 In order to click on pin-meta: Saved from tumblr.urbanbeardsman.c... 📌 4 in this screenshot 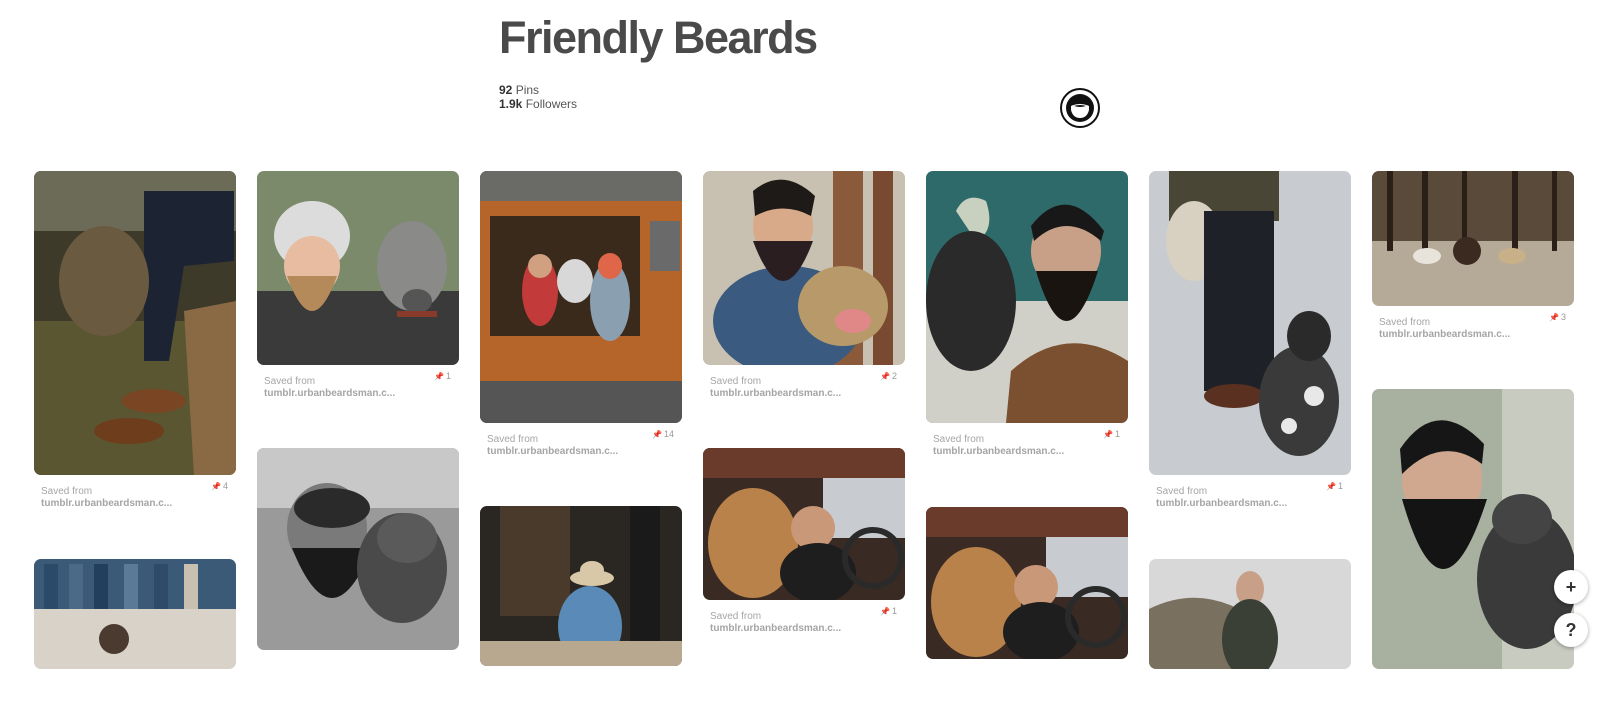, I will do `click(135, 494)`.